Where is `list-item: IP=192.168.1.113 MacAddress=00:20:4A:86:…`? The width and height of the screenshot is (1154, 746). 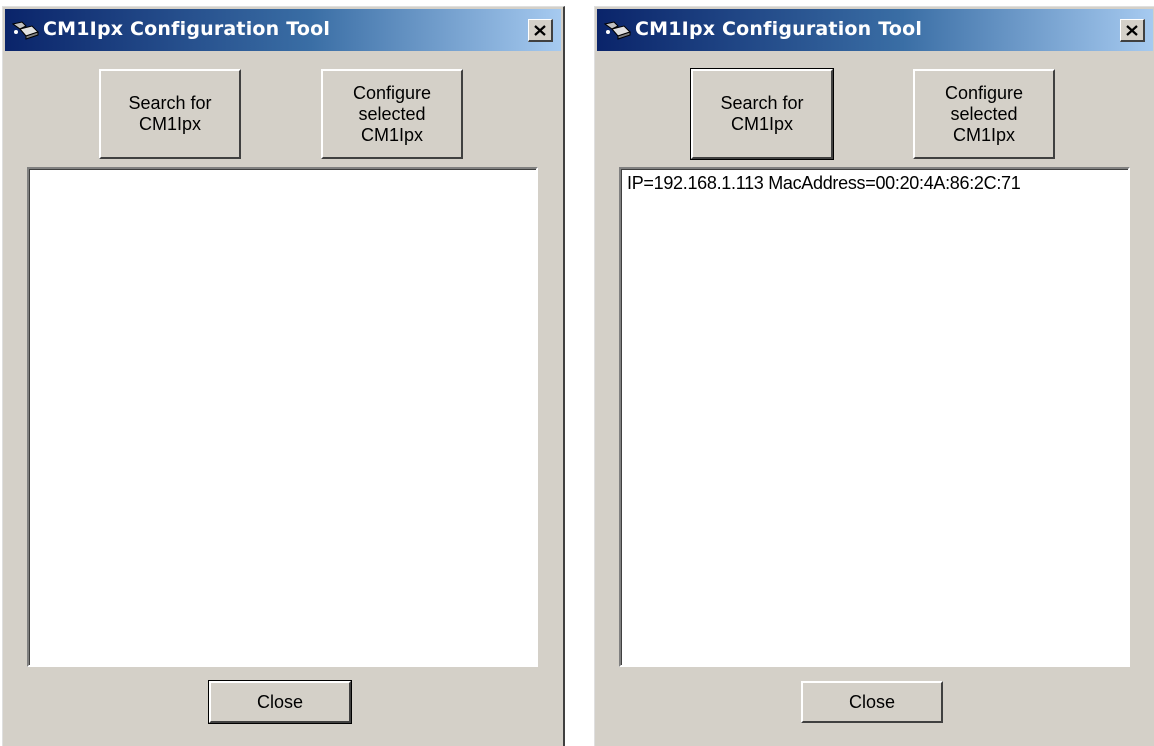
list-item: IP=192.168.1.113 MacAddress=00:20:4A:86:… is located at coordinates (824, 183).